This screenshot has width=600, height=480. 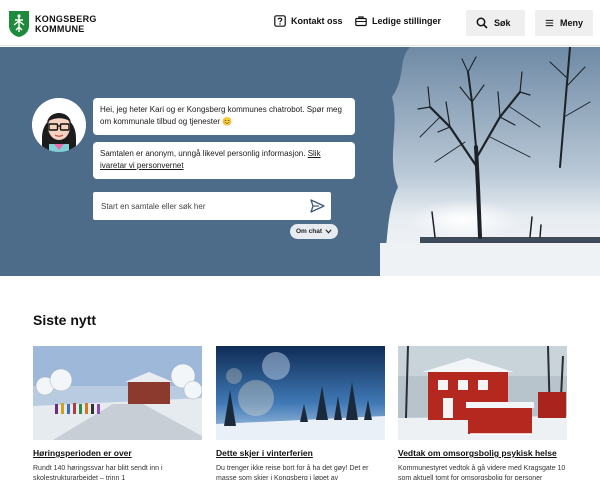 What do you see at coordinates (502, 23) in the screenshot?
I see `search-button-label: Søk` at bounding box center [502, 23].